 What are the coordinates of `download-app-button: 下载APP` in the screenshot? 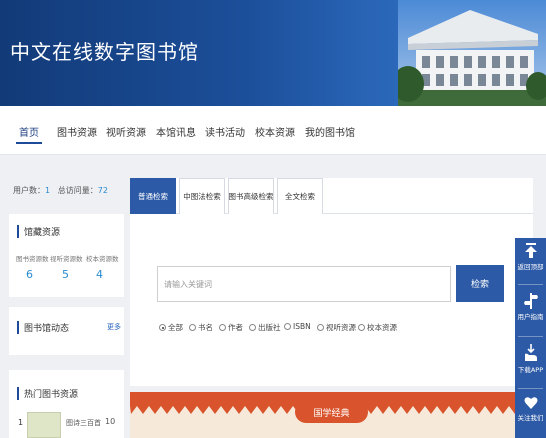 It's located at (530, 359).